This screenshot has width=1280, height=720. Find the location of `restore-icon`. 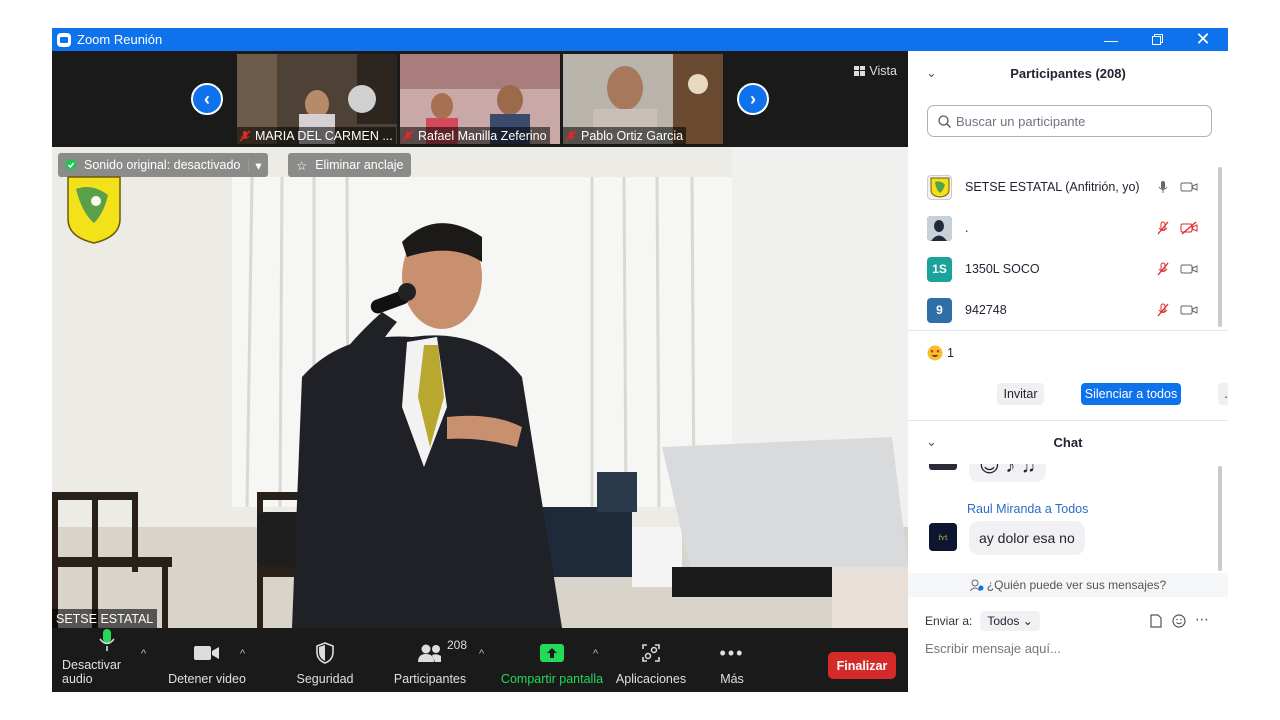

restore-icon is located at coordinates (1157, 39).